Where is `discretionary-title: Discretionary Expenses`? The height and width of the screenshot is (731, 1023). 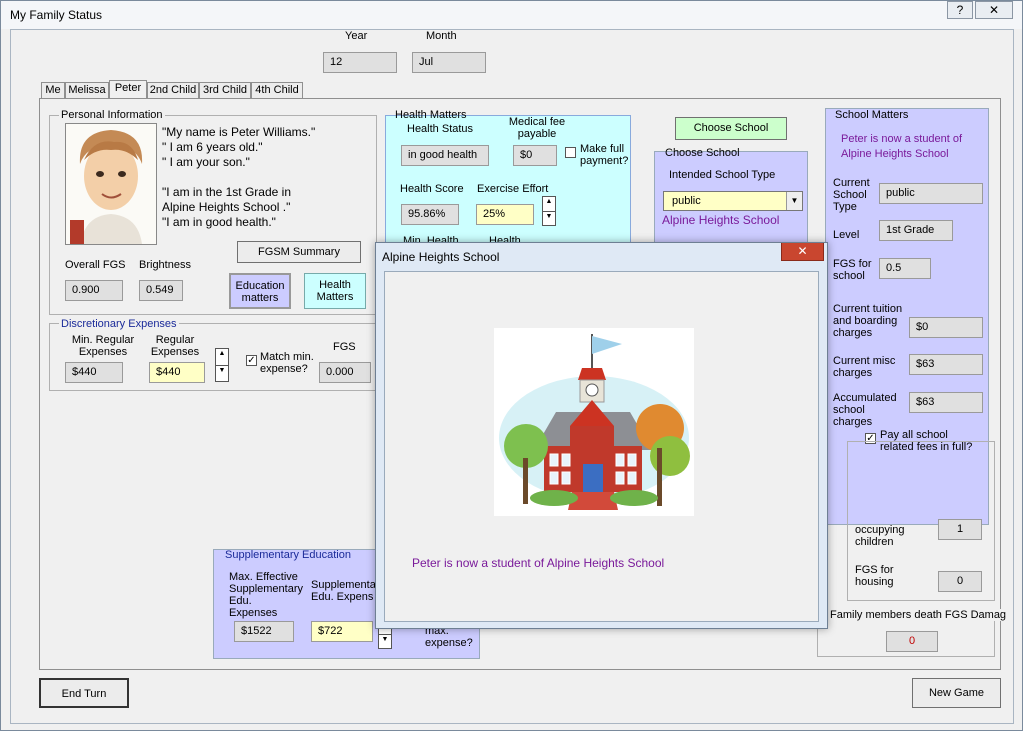 discretionary-title: Discretionary Expenses is located at coordinates (119, 324).